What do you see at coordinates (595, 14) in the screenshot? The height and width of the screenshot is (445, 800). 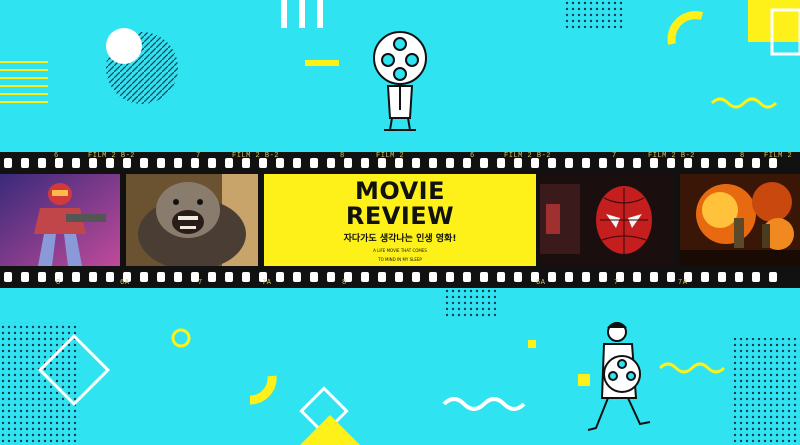 I see `dot-grid-shape` at bounding box center [595, 14].